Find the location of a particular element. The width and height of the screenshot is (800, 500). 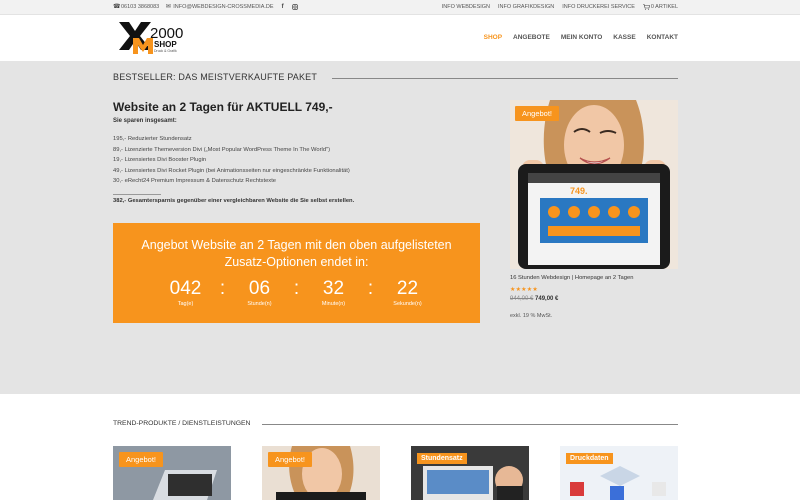

countdown-days: 042 Tag(e) is located at coordinates (186, 293).